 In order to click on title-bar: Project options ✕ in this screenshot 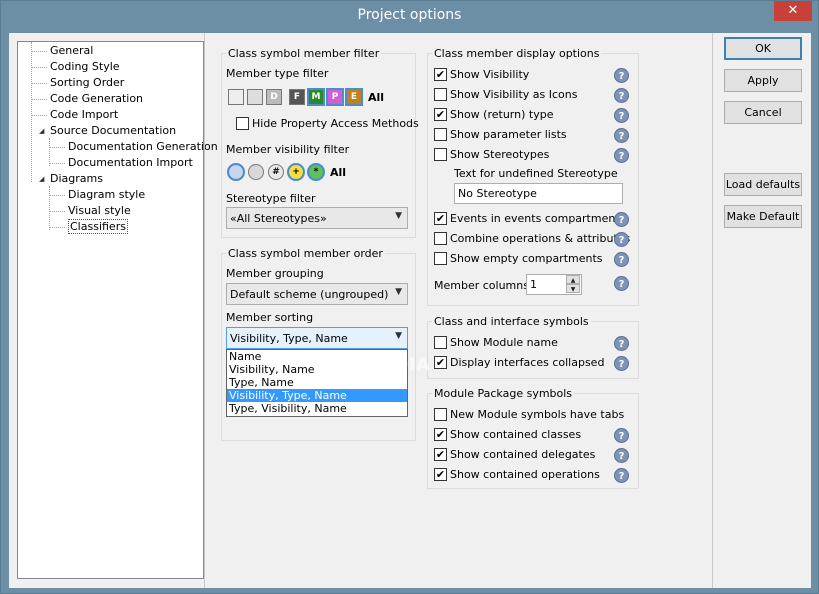, I will do `click(409, 17)`.